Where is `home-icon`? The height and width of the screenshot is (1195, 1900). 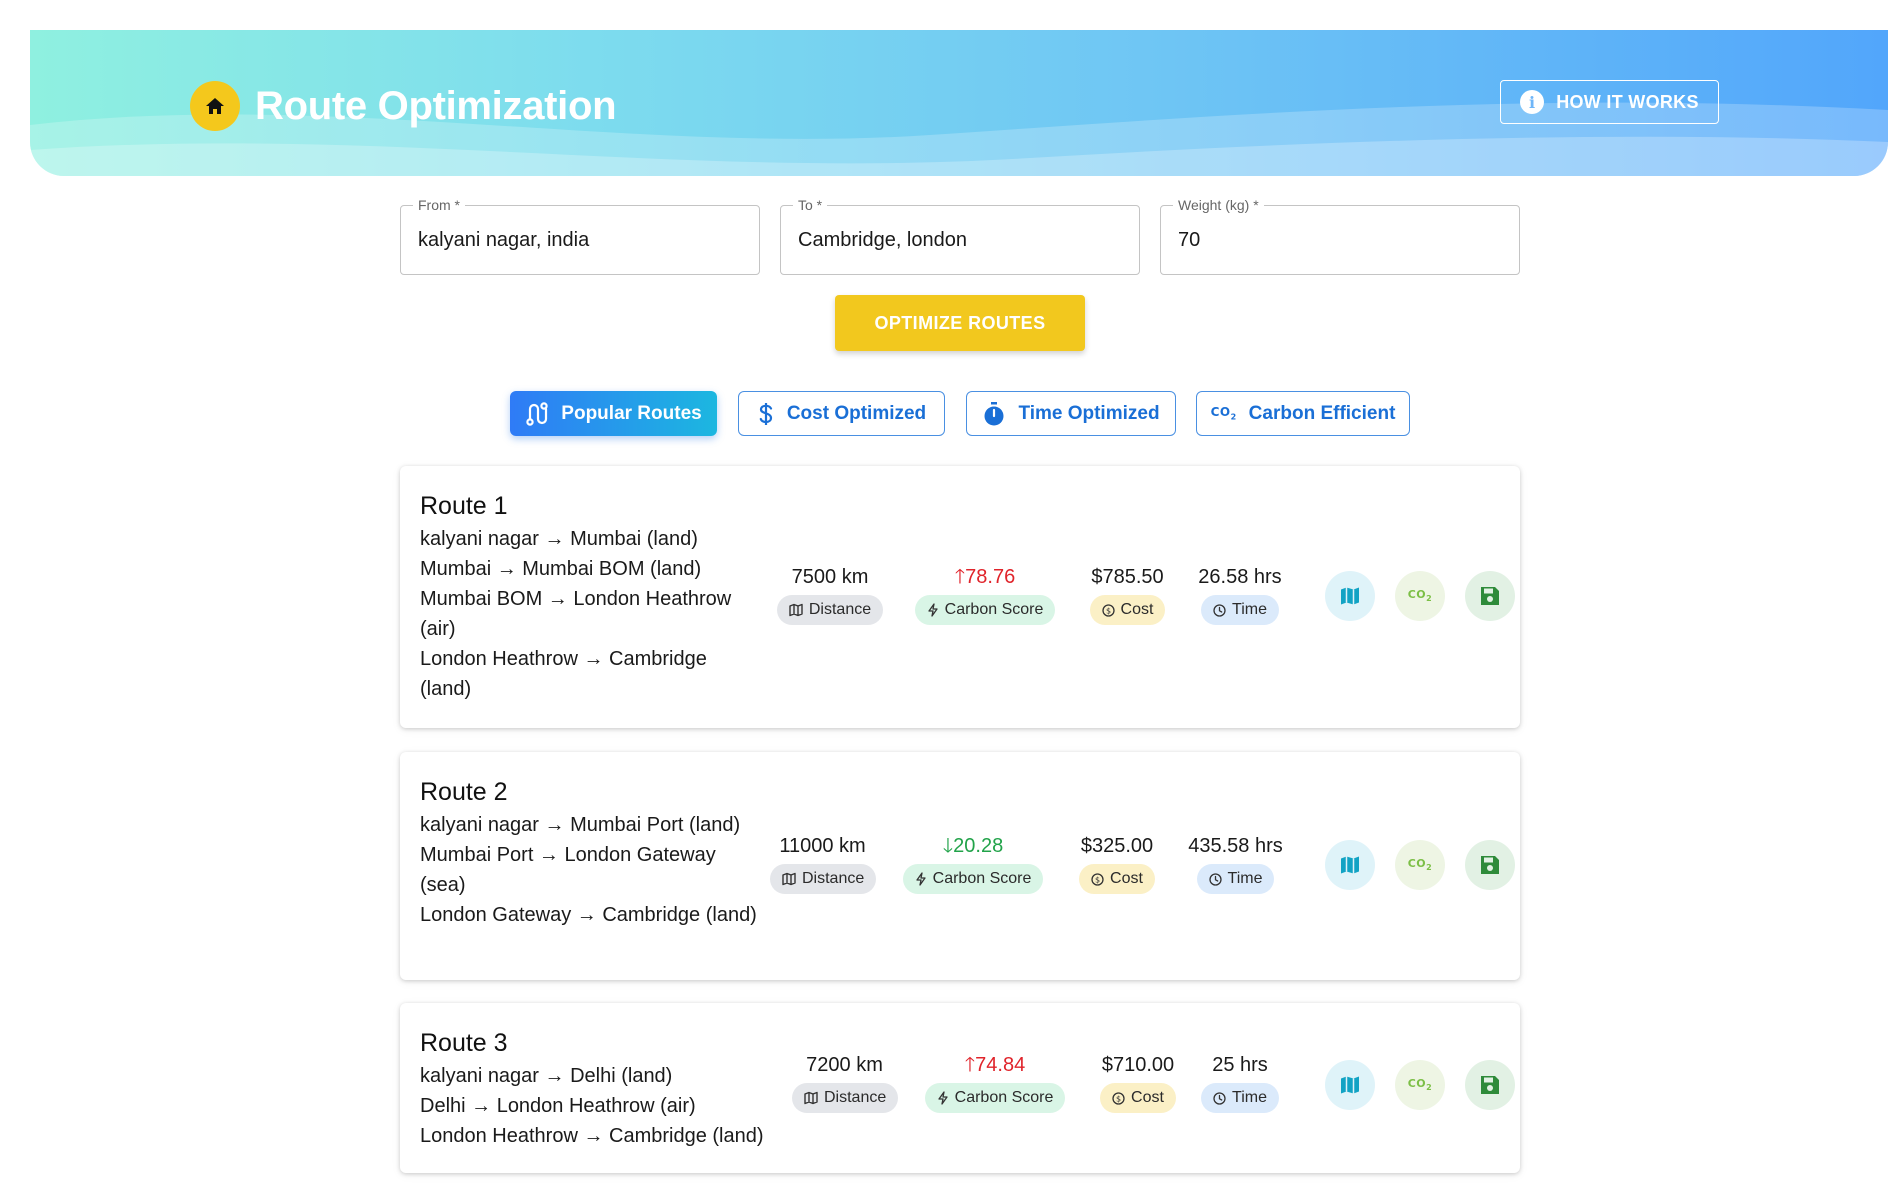 home-icon is located at coordinates (215, 106).